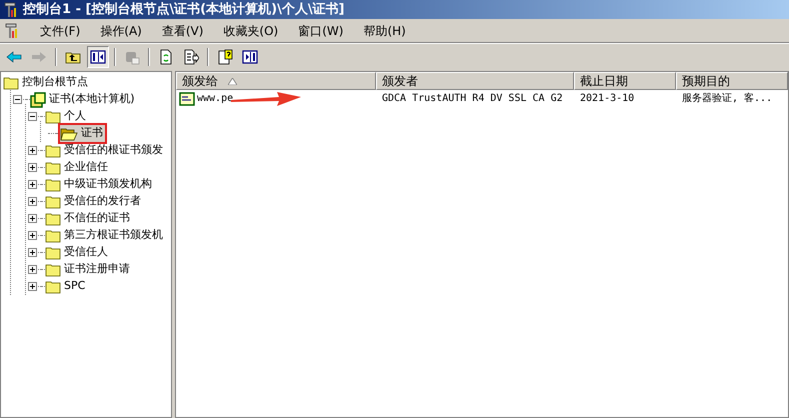  What do you see at coordinates (94, 201) in the screenshot?
I see `tree-item: 受信任的发行者` at bounding box center [94, 201].